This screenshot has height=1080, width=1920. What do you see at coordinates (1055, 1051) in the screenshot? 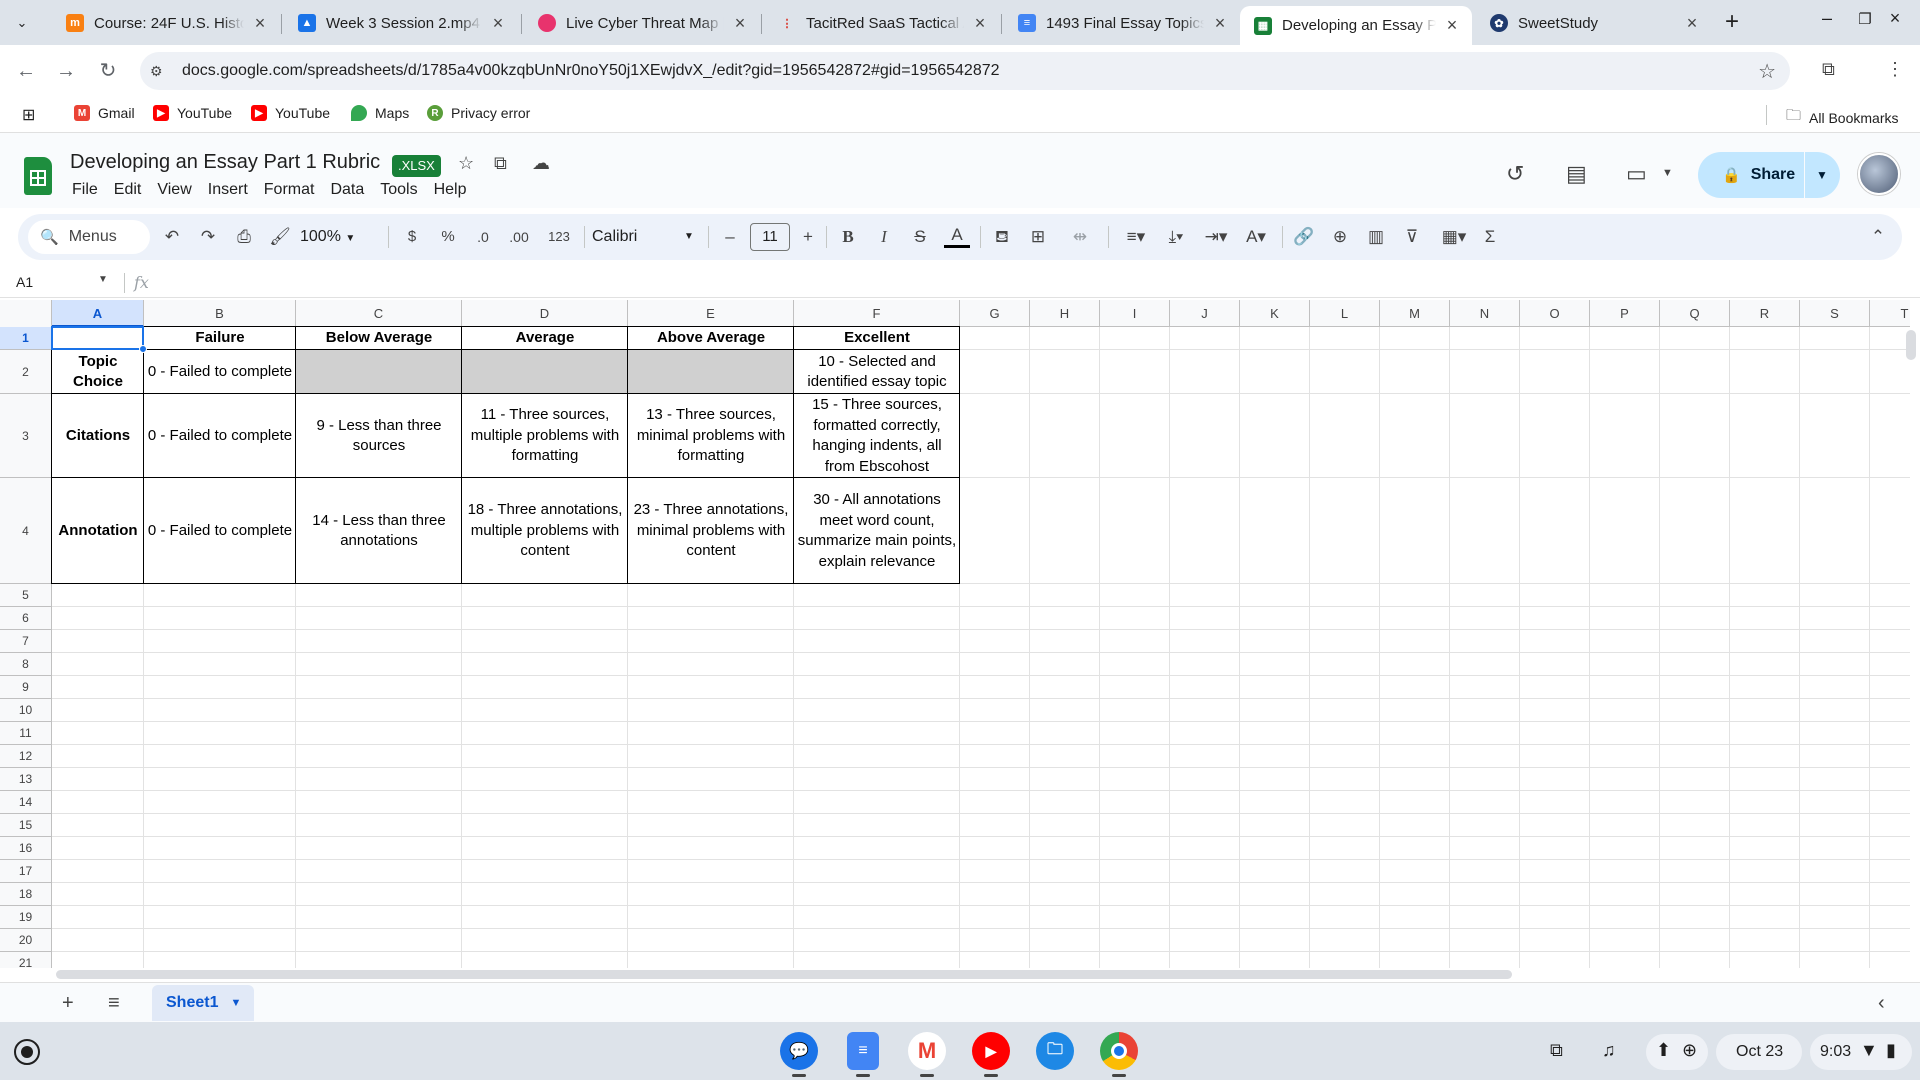
I see `files-icon: 🗀` at bounding box center [1055, 1051].